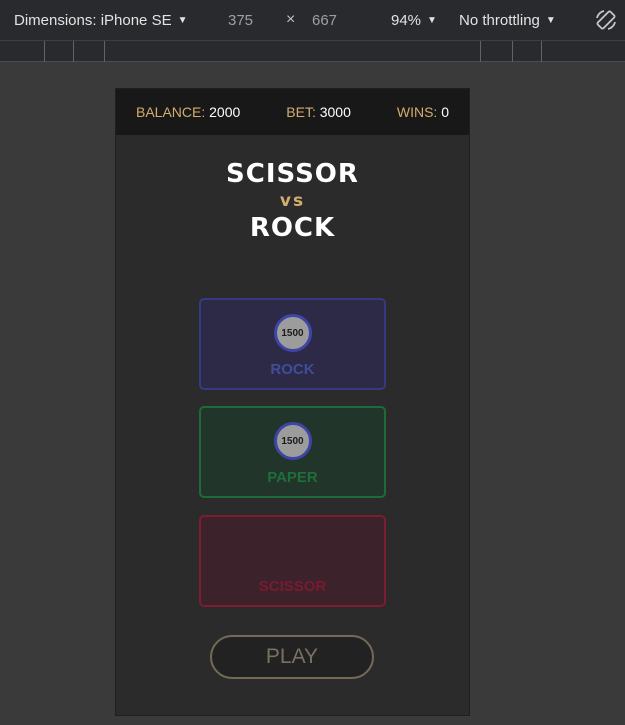 The height and width of the screenshot is (725, 625). Describe the element at coordinates (335, 112) in the screenshot. I see `bet-value: 3000` at that location.